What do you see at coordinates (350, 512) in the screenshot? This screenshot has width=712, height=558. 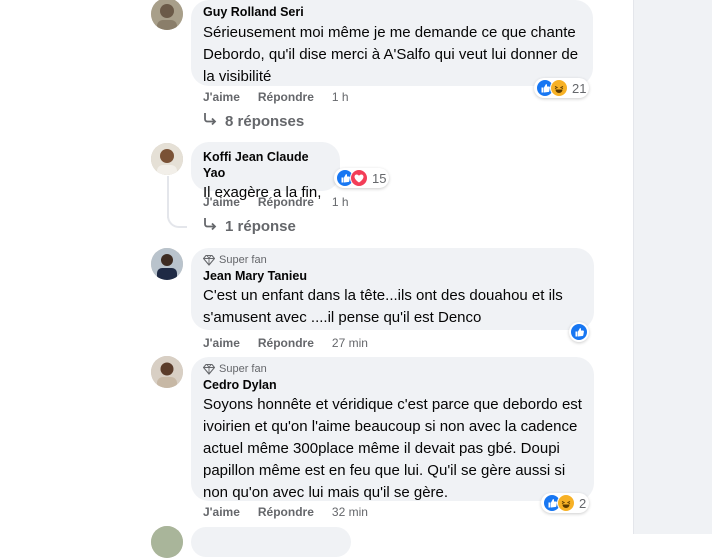 I see `timestamp: 32 min` at bounding box center [350, 512].